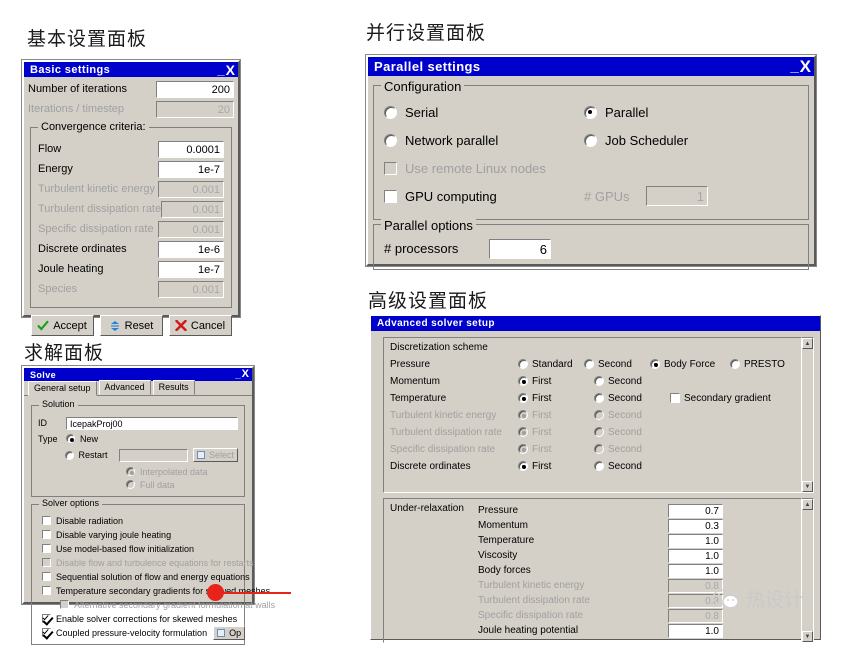 The width and height of the screenshot is (851, 655). What do you see at coordinates (182, 484) in the screenshot?
I see `restart-data-option: Full data` at bounding box center [182, 484].